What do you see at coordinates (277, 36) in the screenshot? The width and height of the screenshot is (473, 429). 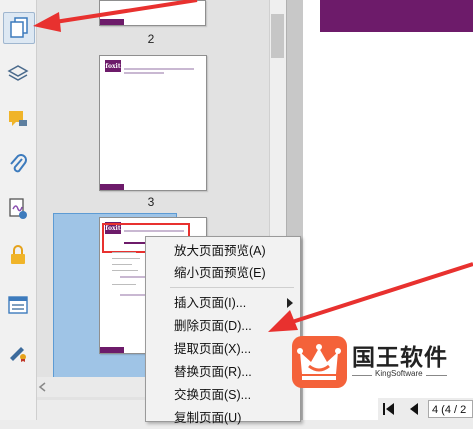 I see `scrollbar-thumb` at bounding box center [277, 36].